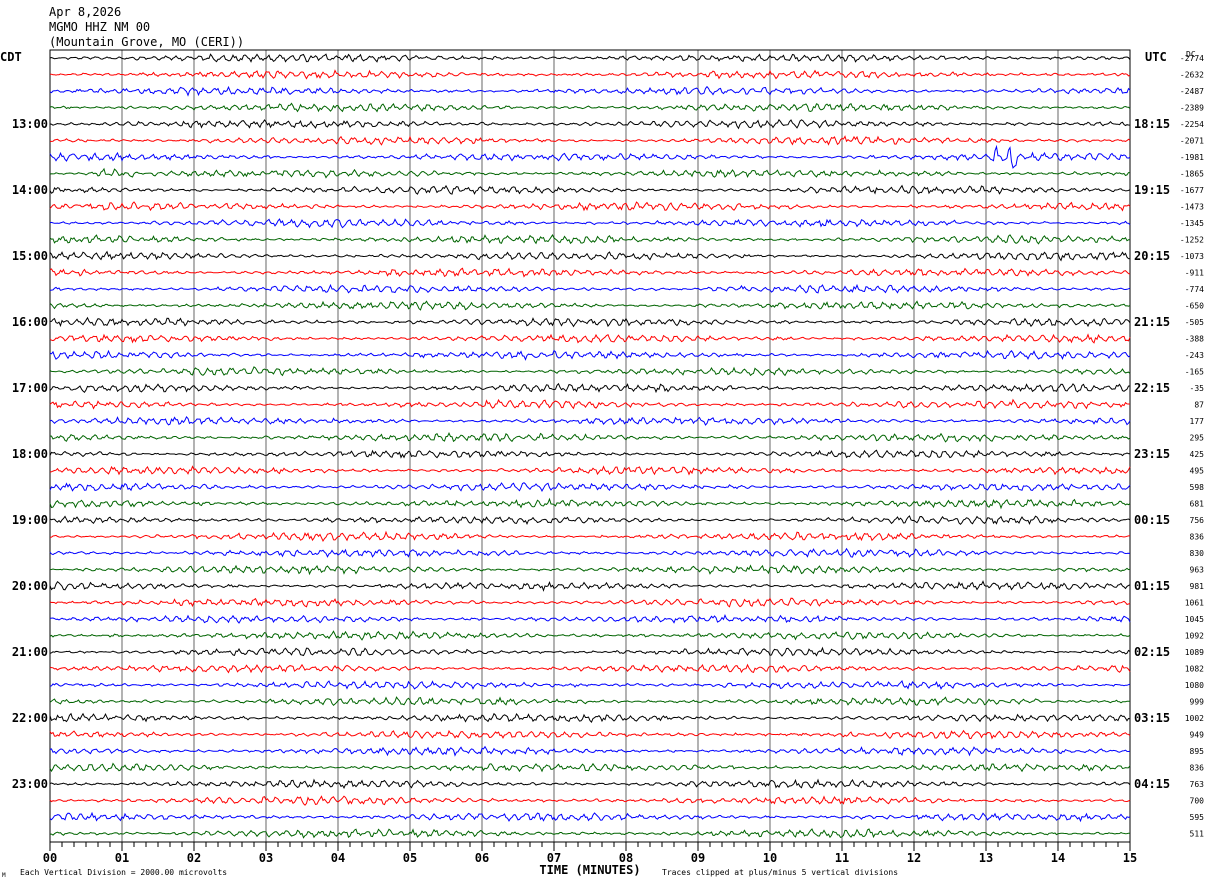  What do you see at coordinates (1197, 553) in the screenshot?
I see `dc-offset-label: 830` at bounding box center [1197, 553].